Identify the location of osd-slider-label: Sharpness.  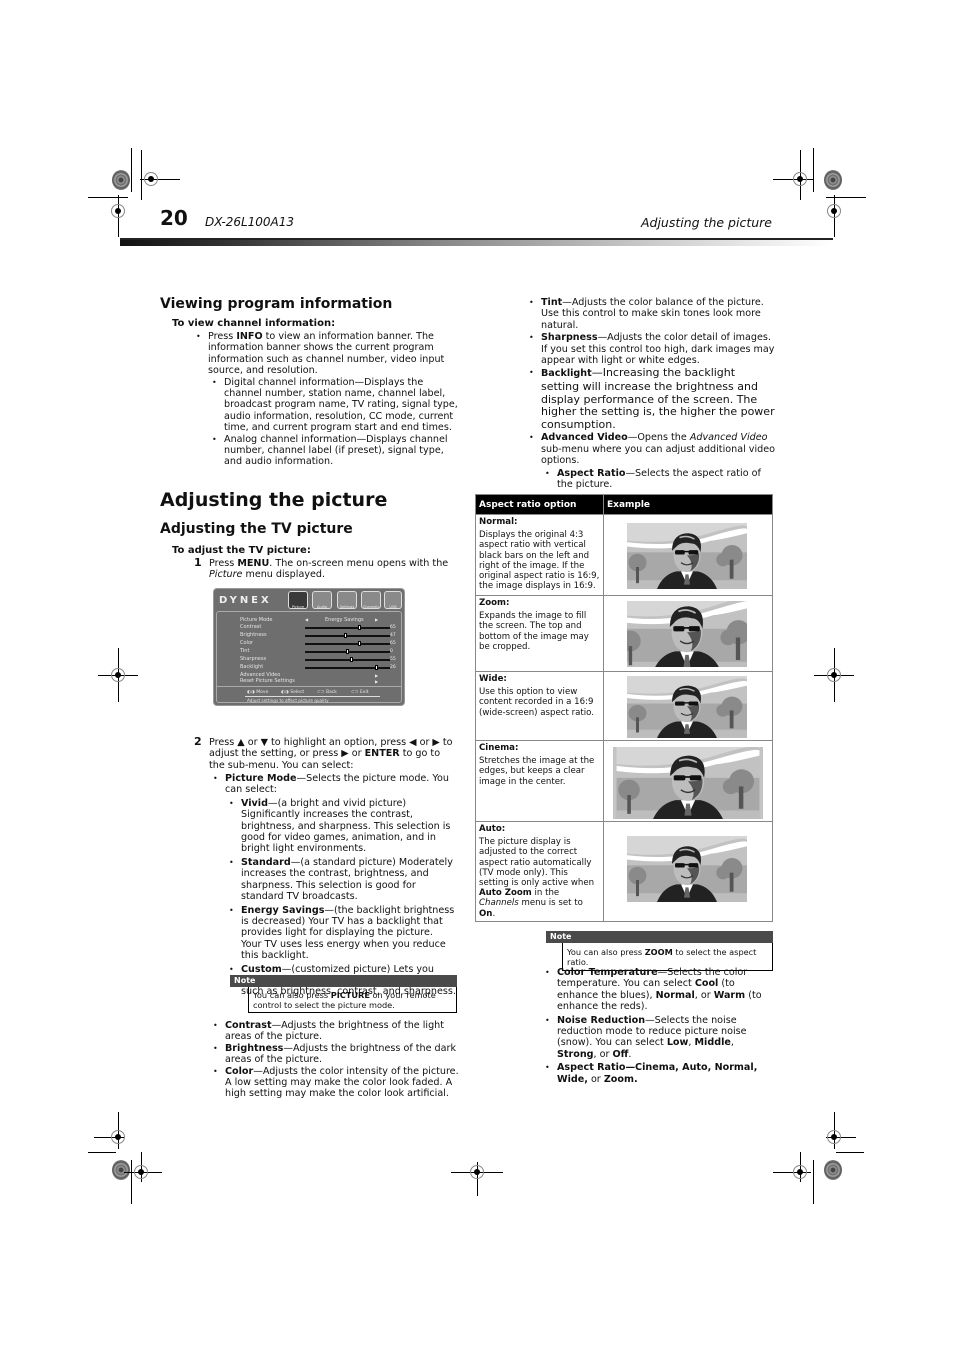
(253, 659).